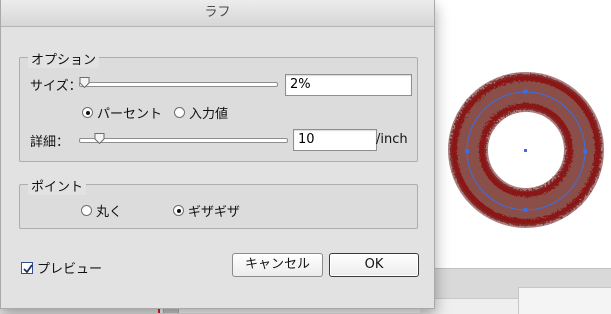 Image resolution: width=611 pixels, height=314 pixels. Describe the element at coordinates (214, 212) in the screenshot. I see `radio-corner-label: ギザギザ` at that location.